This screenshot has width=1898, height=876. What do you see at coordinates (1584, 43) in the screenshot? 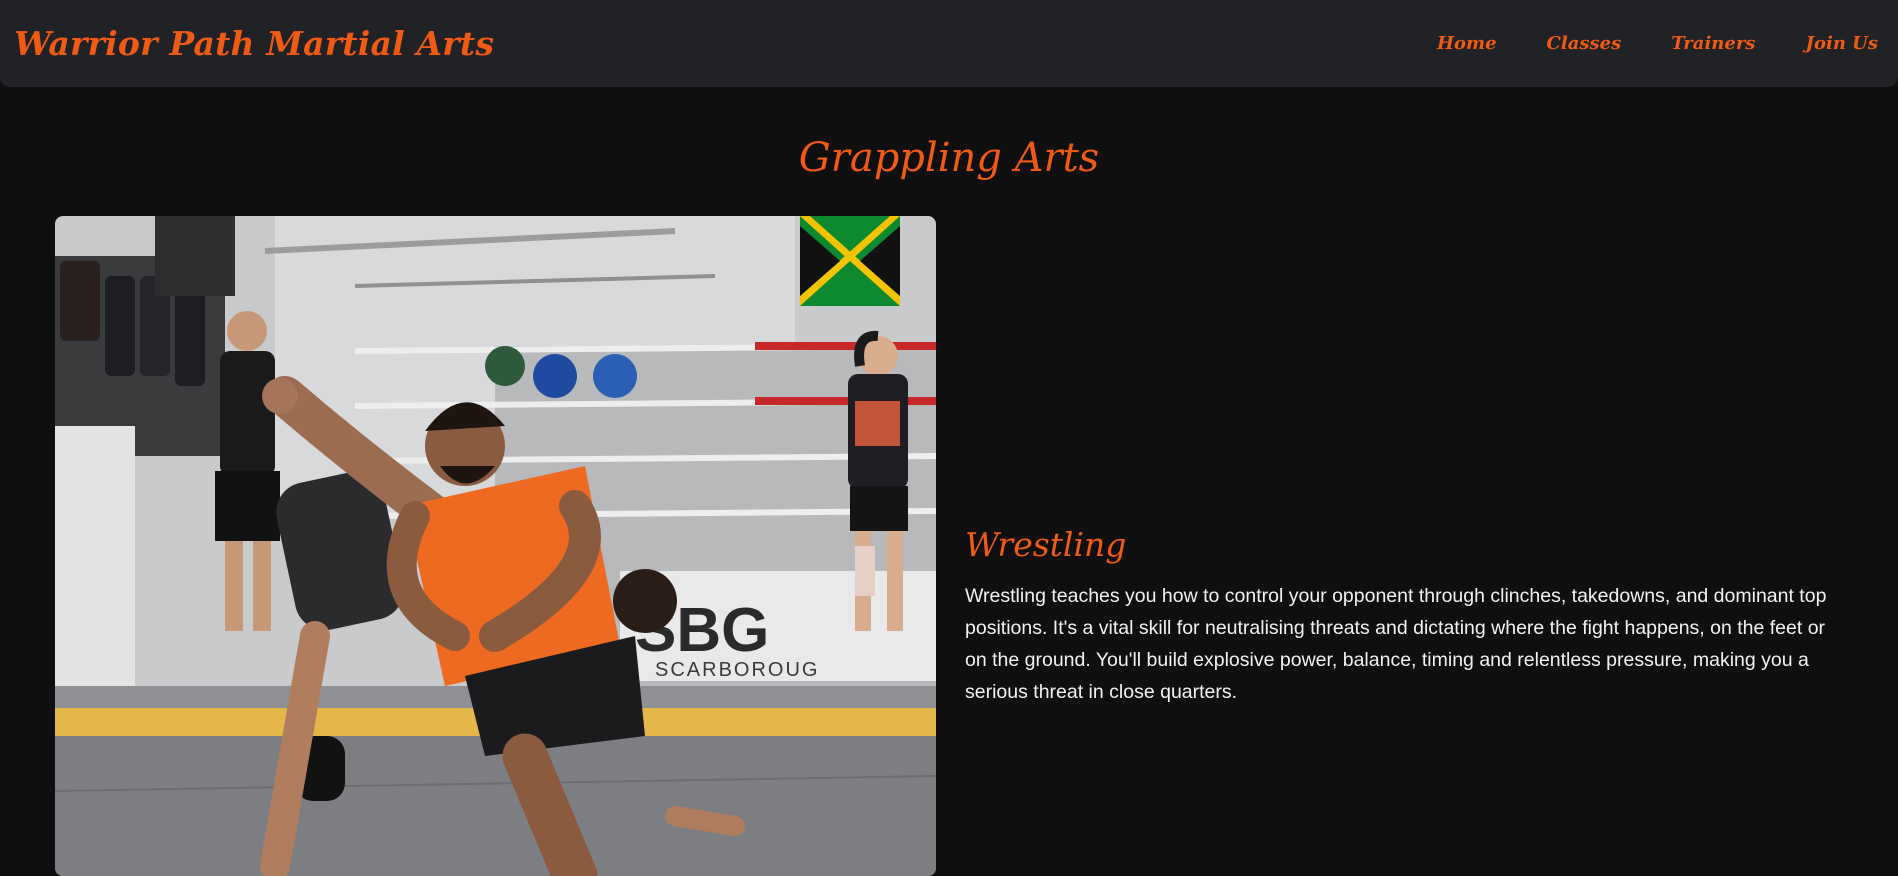
I see `nav-link-classes: Classes` at bounding box center [1584, 43].